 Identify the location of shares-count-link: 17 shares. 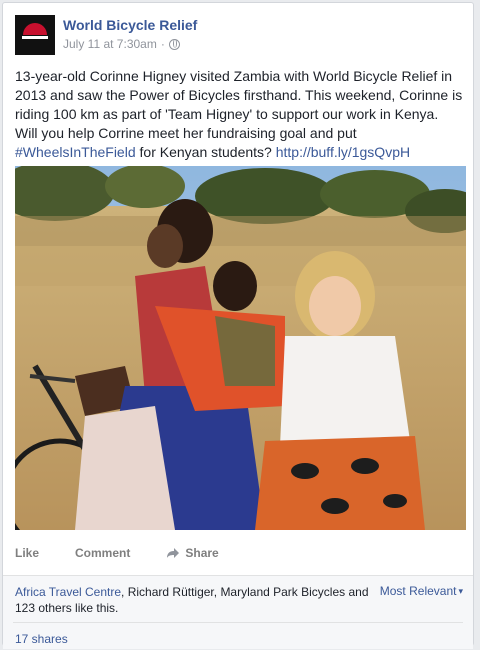
(41, 639).